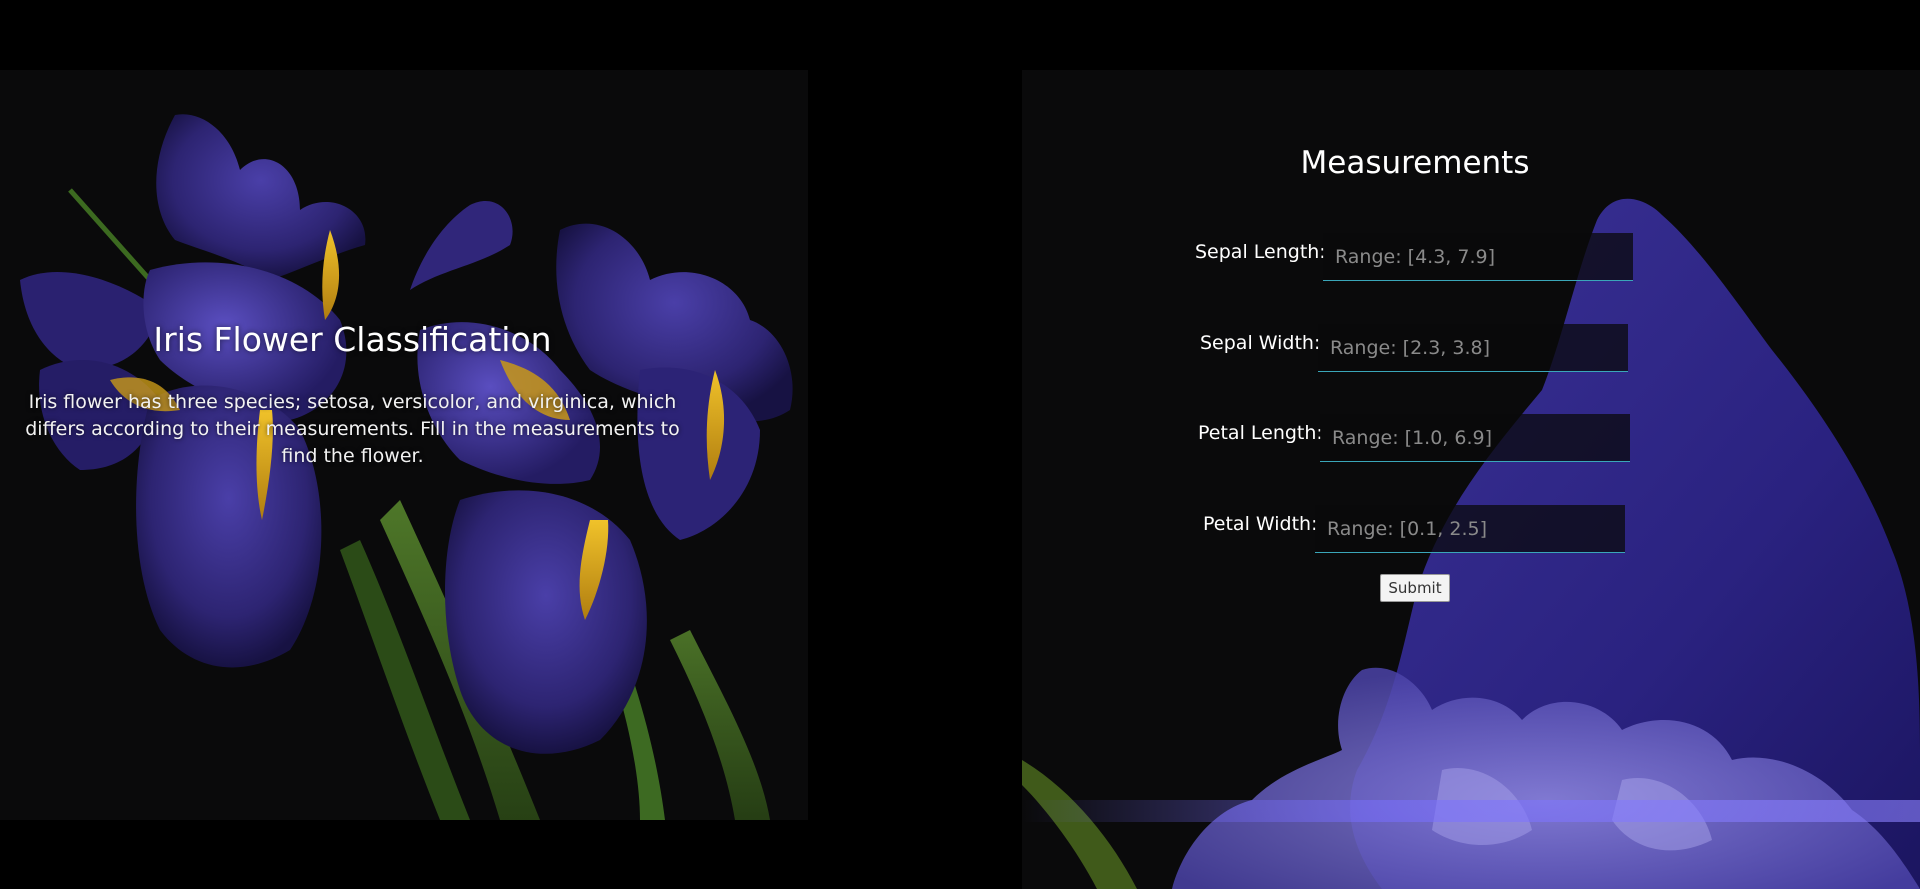  What do you see at coordinates (1473, 348) in the screenshot?
I see `sepal-width-input` at bounding box center [1473, 348].